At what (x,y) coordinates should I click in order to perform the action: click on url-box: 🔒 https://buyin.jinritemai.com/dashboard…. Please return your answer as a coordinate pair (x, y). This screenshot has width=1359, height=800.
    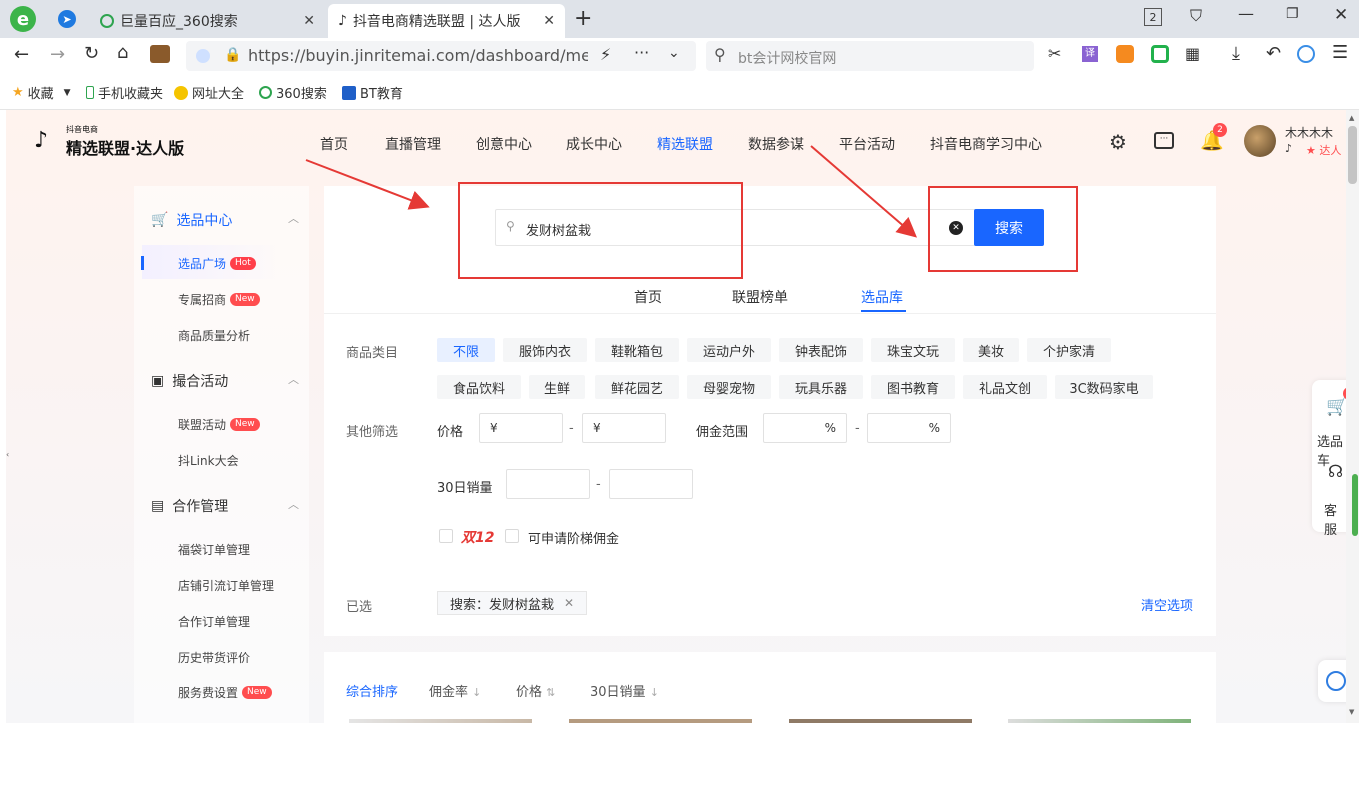
    Looking at the image, I should click on (441, 56).